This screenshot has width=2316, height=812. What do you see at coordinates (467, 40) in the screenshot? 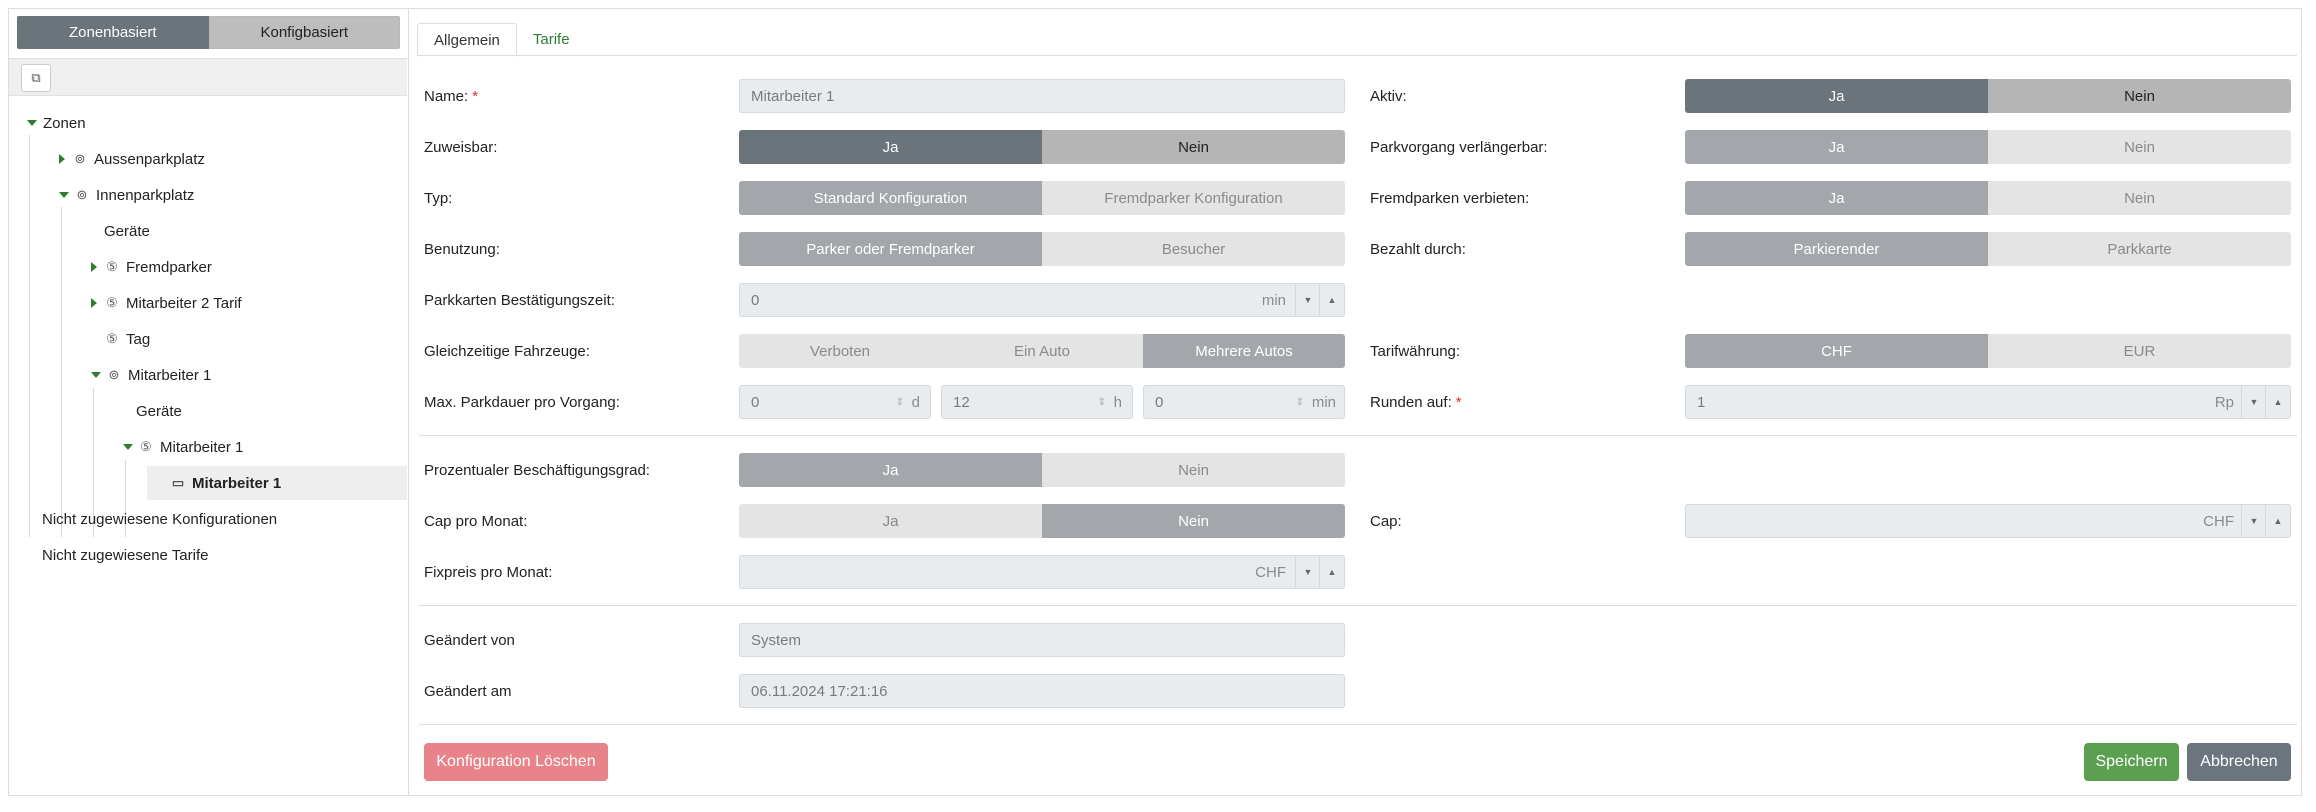
I see `tab-allgemein: Allgemein` at bounding box center [467, 40].